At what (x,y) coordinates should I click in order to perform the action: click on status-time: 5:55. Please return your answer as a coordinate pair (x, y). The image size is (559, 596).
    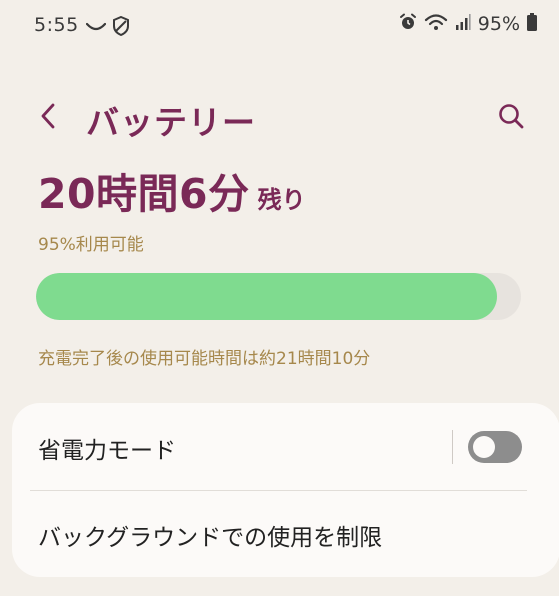
    Looking at the image, I should click on (56, 25).